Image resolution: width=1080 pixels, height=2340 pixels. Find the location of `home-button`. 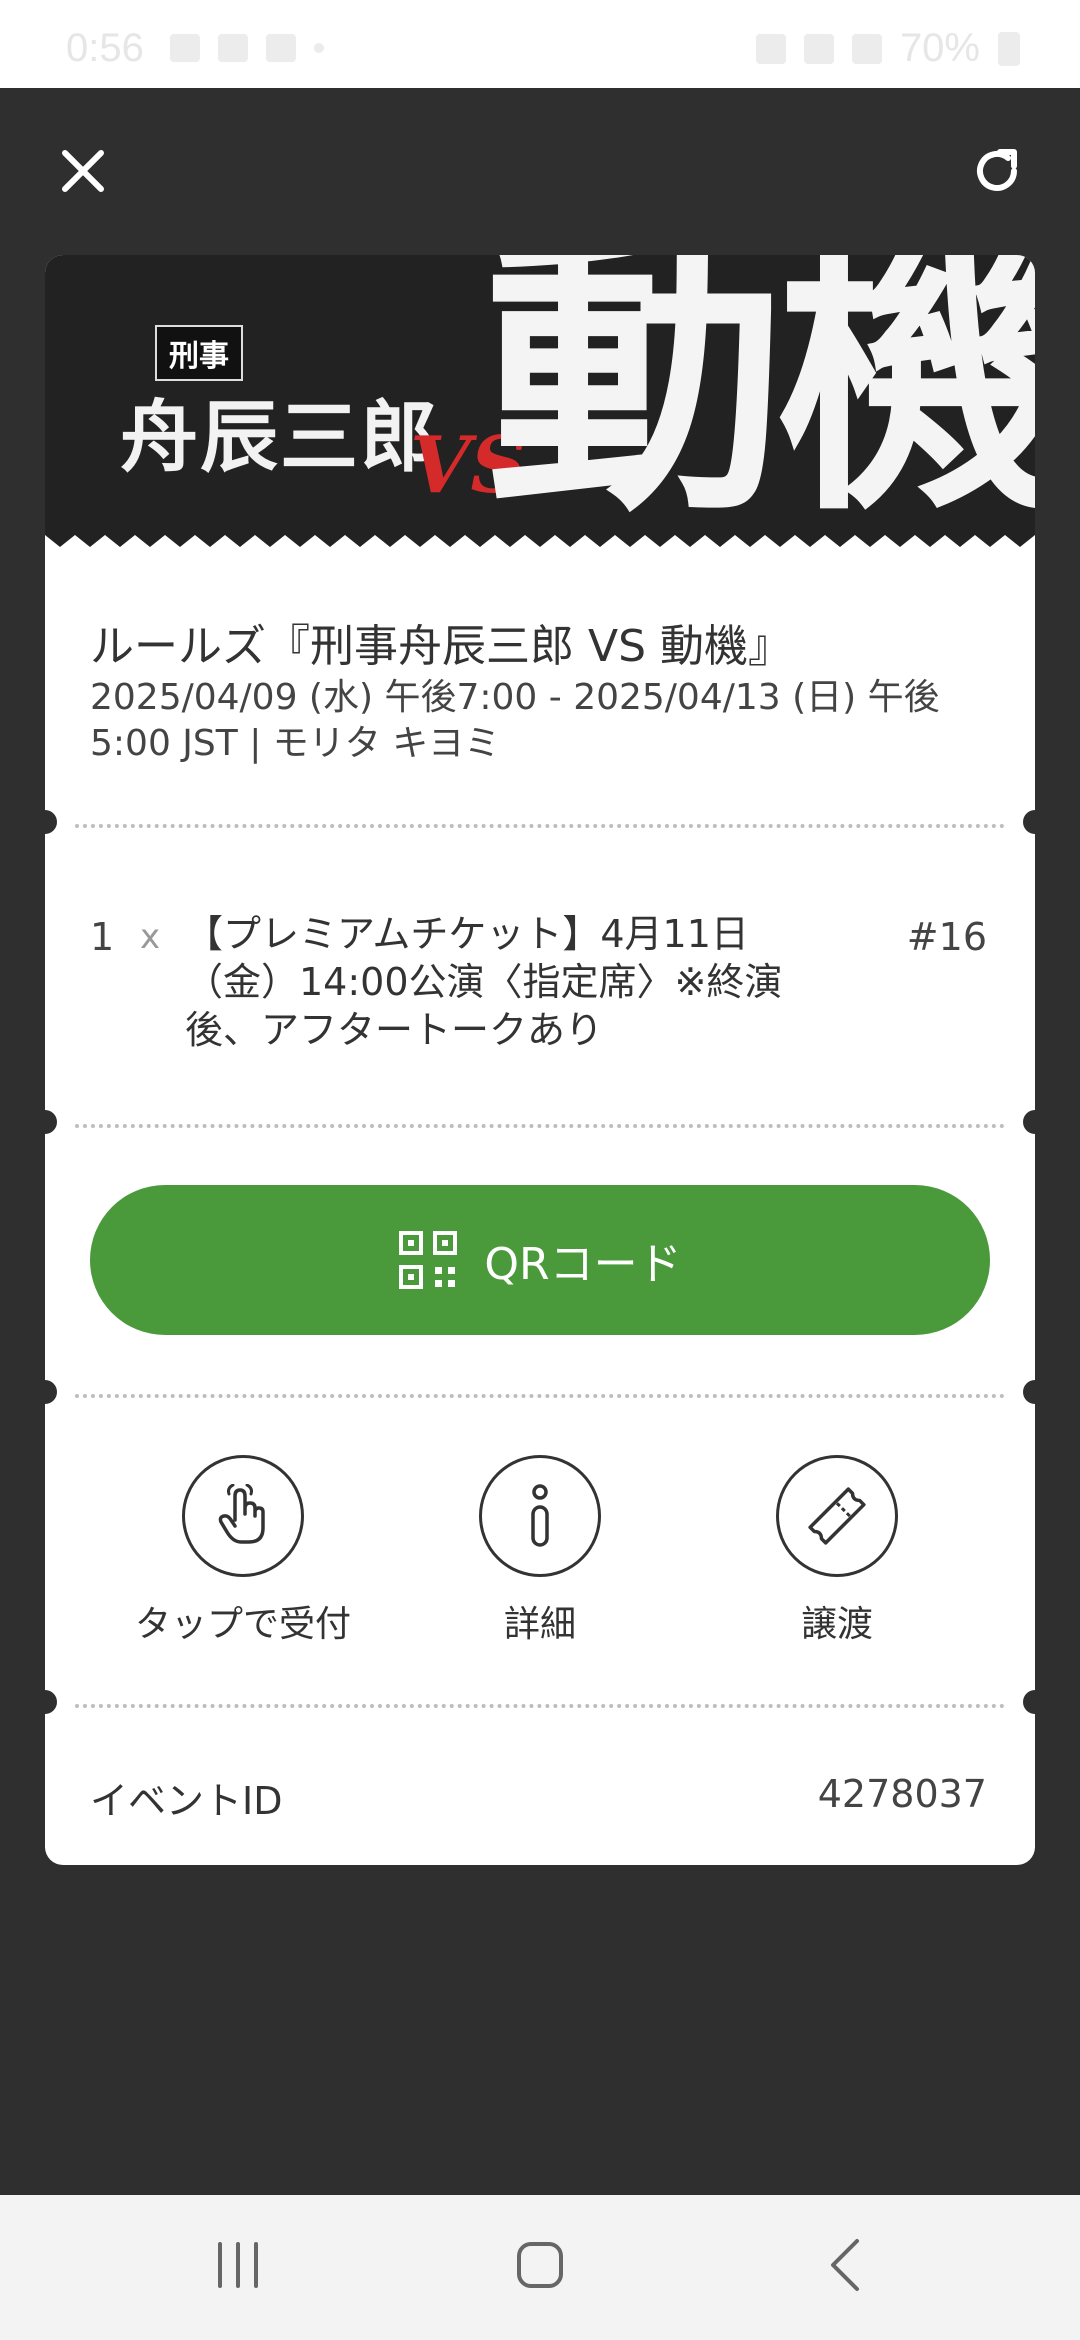

home-button is located at coordinates (540, 2265).